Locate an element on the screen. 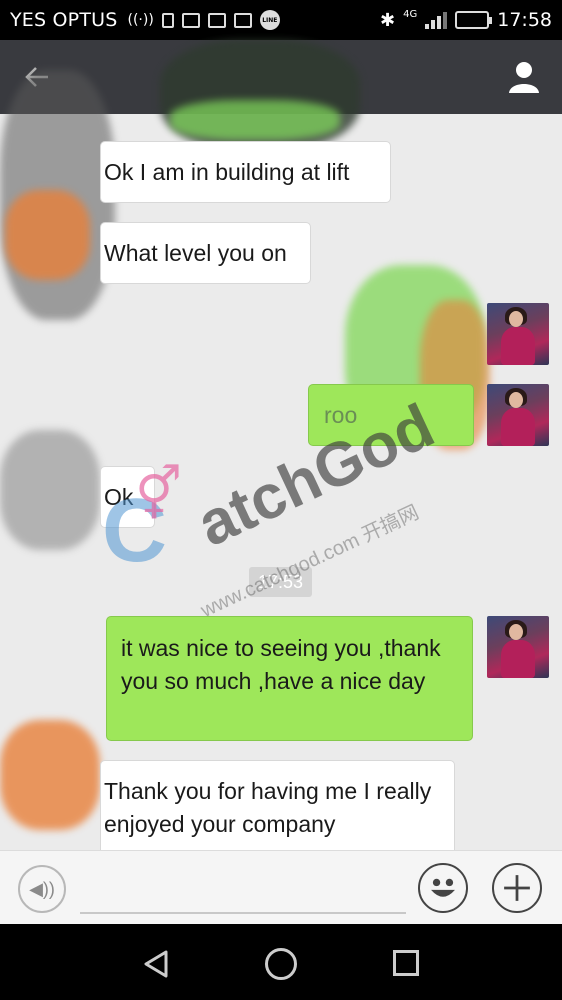 This screenshot has width=562, height=1000. input-bar: ◀)) is located at coordinates (281, 887).